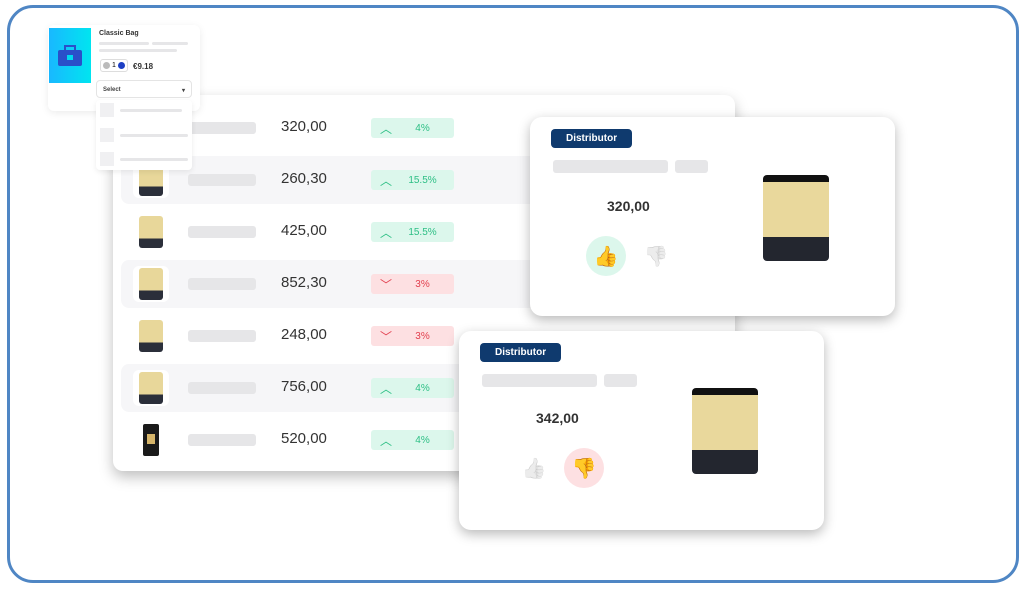 This screenshot has height=589, width=1026. Describe the element at coordinates (143, 66) in the screenshot. I see `product-price: €9.18` at that location.